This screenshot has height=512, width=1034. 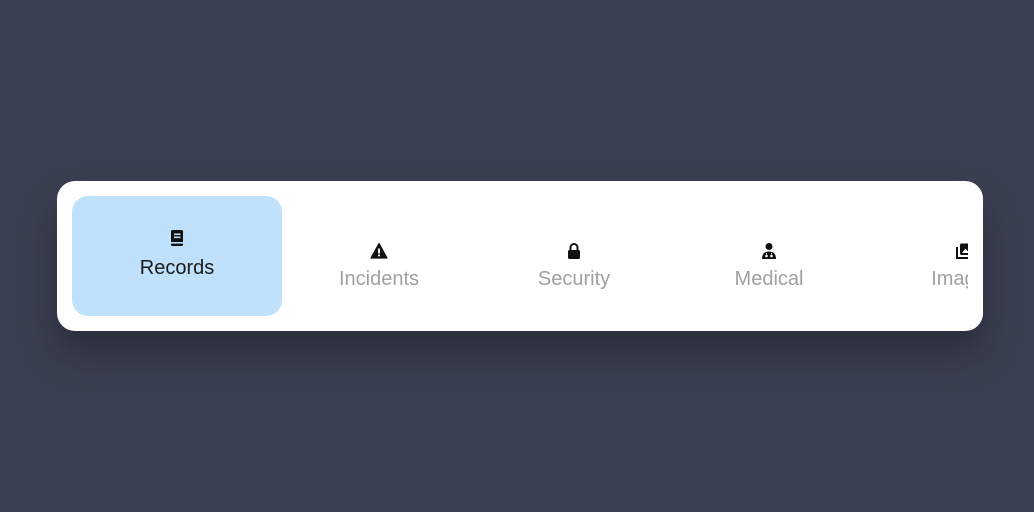 What do you see at coordinates (177, 256) in the screenshot?
I see `tab-records: Records` at bounding box center [177, 256].